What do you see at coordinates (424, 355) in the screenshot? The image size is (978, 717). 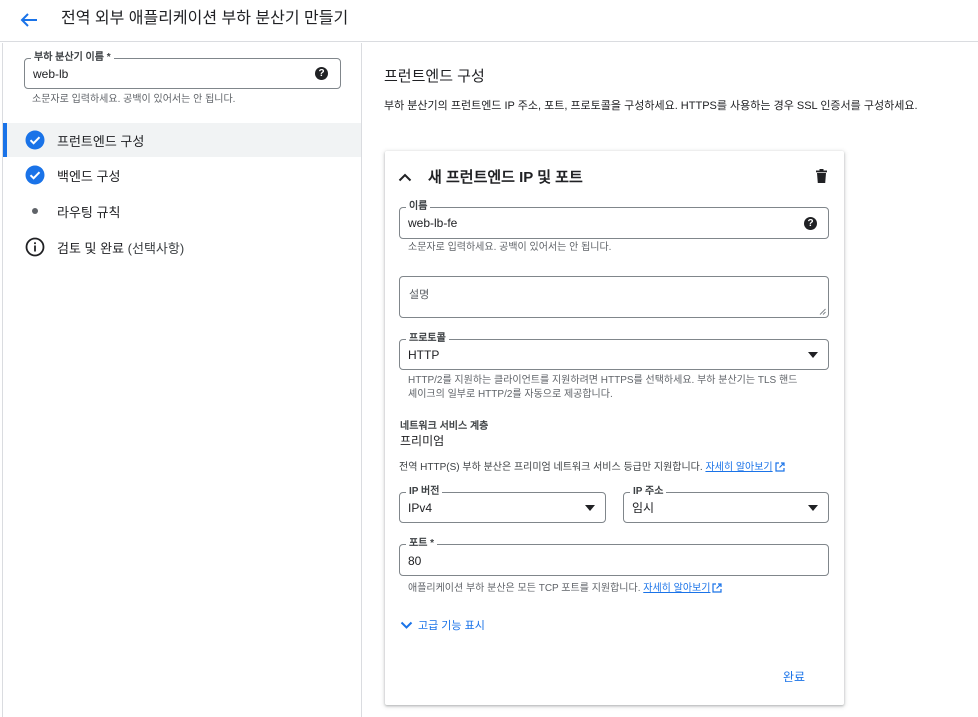 I see `protocol-value: HTTP` at bounding box center [424, 355].